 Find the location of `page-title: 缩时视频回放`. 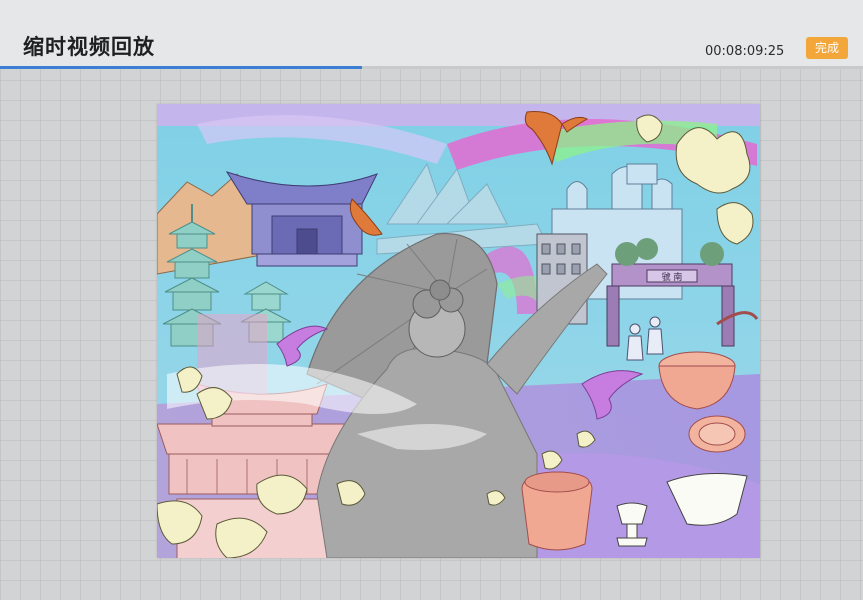

page-title: 缩时视频回放 is located at coordinates (89, 47).